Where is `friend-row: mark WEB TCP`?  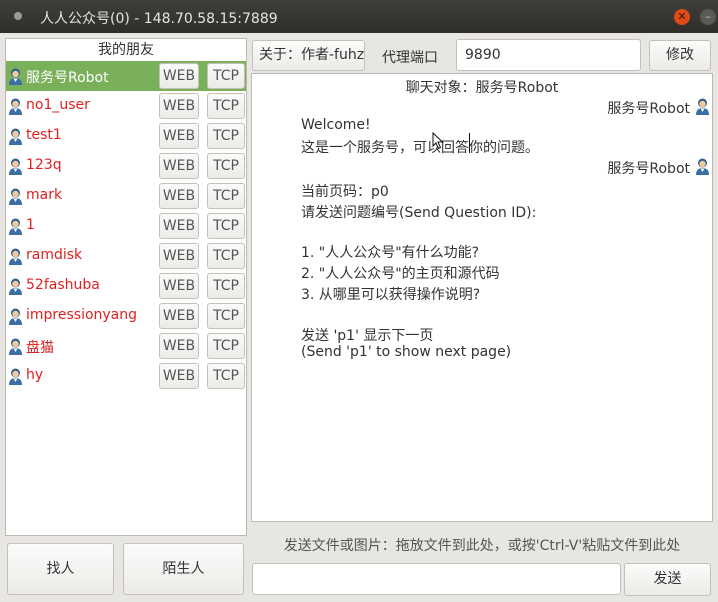 friend-row: mark WEB TCP is located at coordinates (126, 196).